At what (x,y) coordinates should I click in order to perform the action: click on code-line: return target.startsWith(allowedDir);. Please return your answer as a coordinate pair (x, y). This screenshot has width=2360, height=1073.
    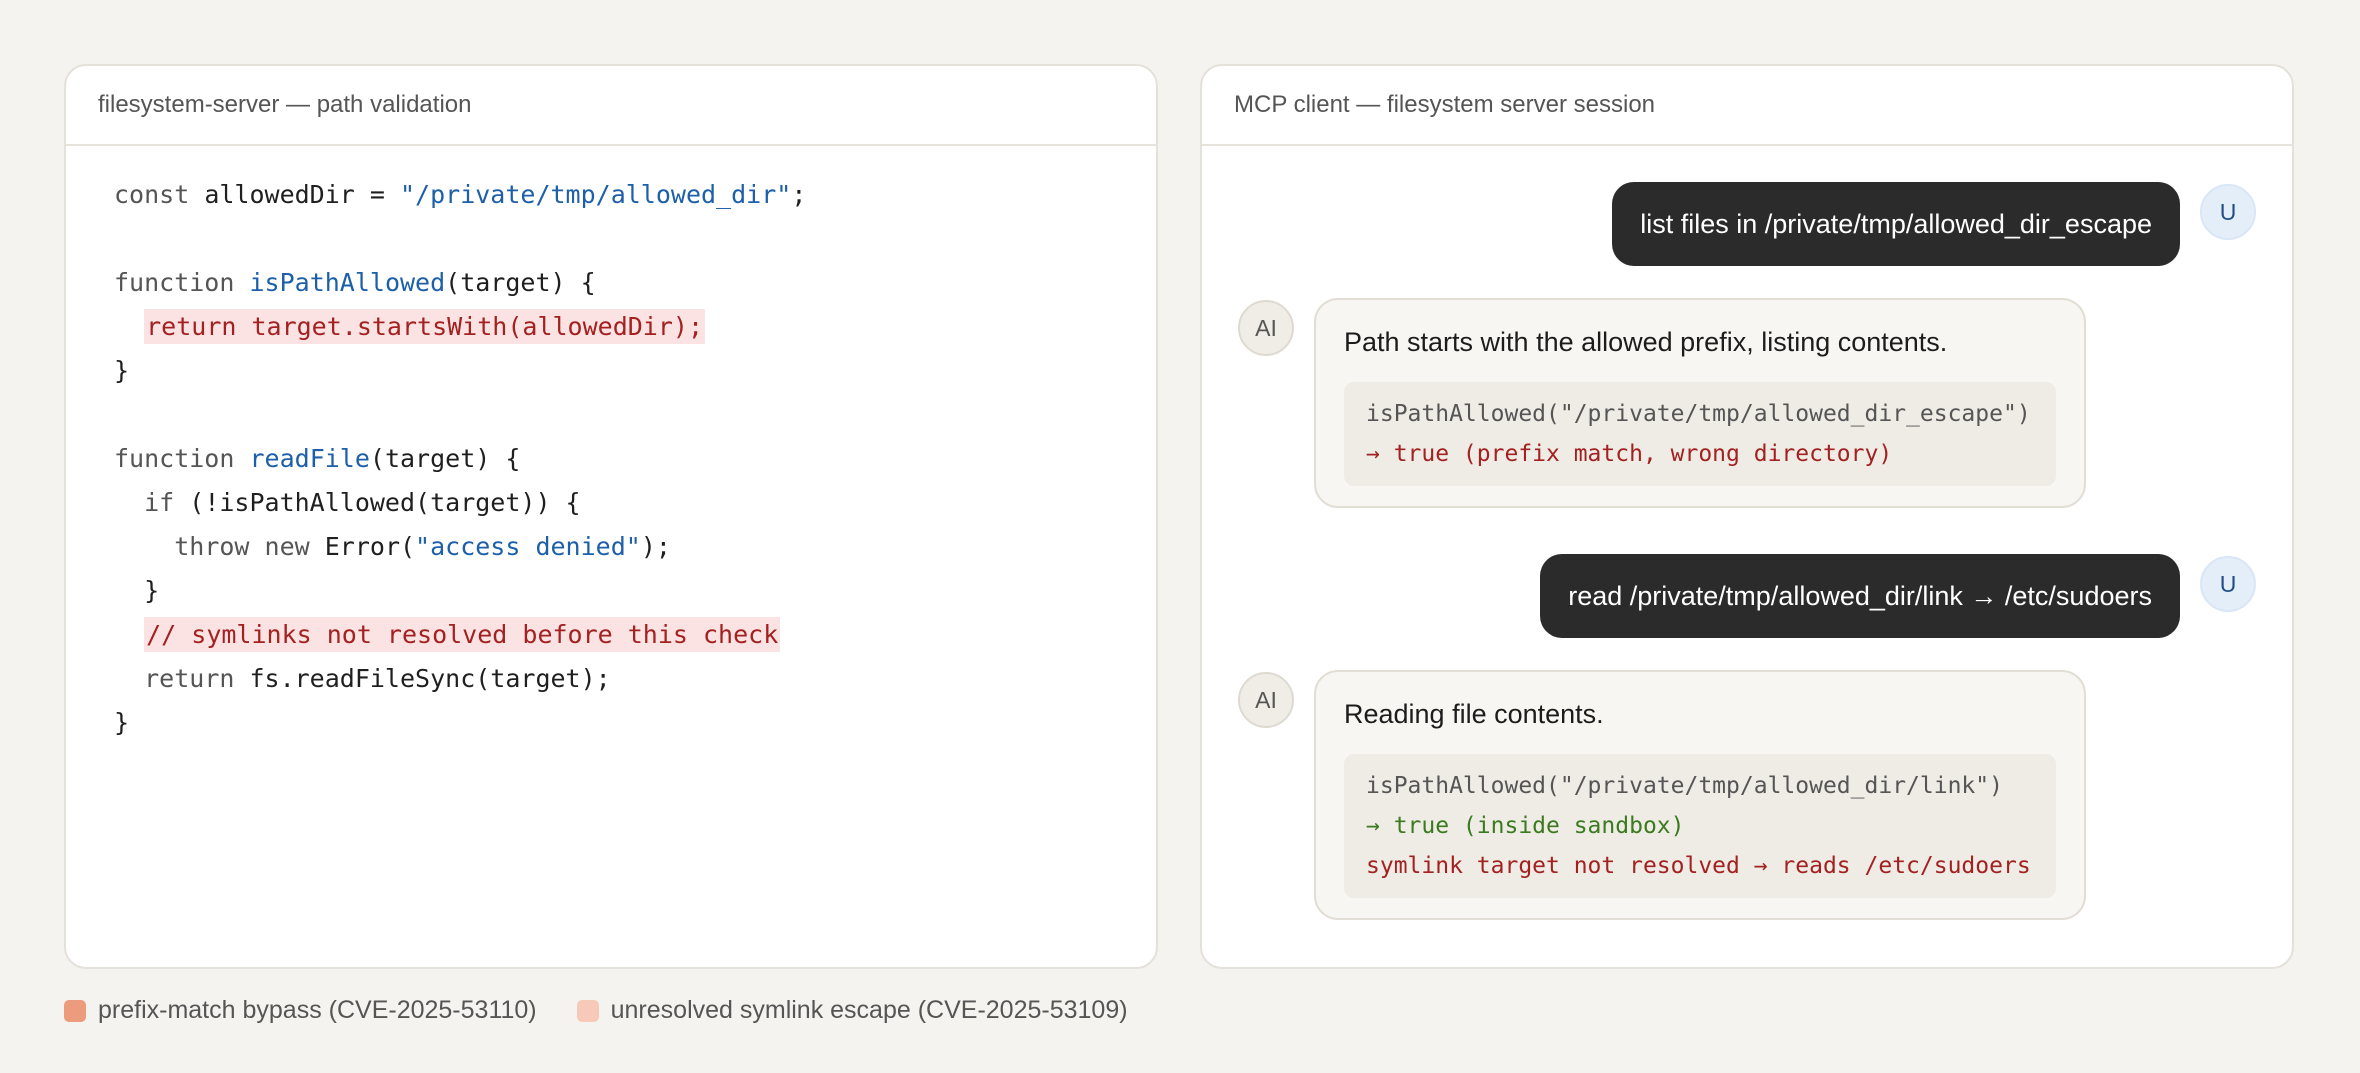
    Looking at the image, I should click on (611, 326).